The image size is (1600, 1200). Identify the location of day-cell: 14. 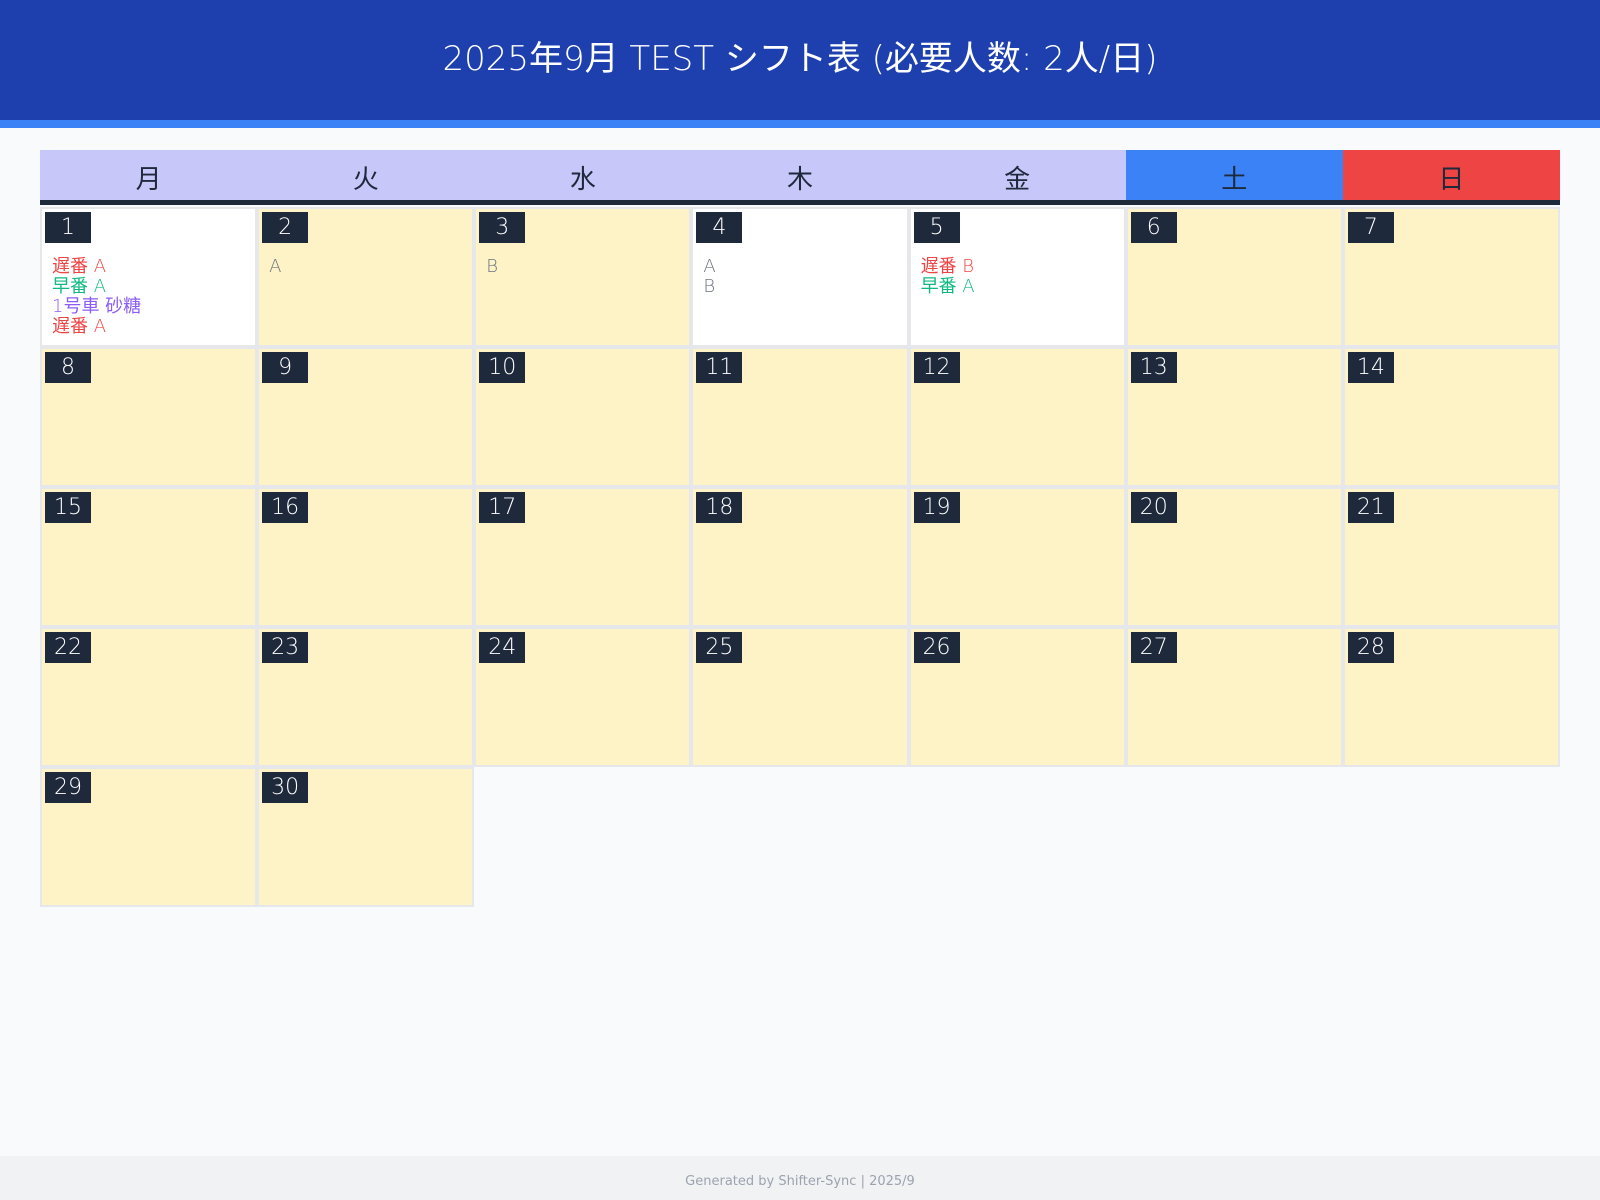
(1451, 417).